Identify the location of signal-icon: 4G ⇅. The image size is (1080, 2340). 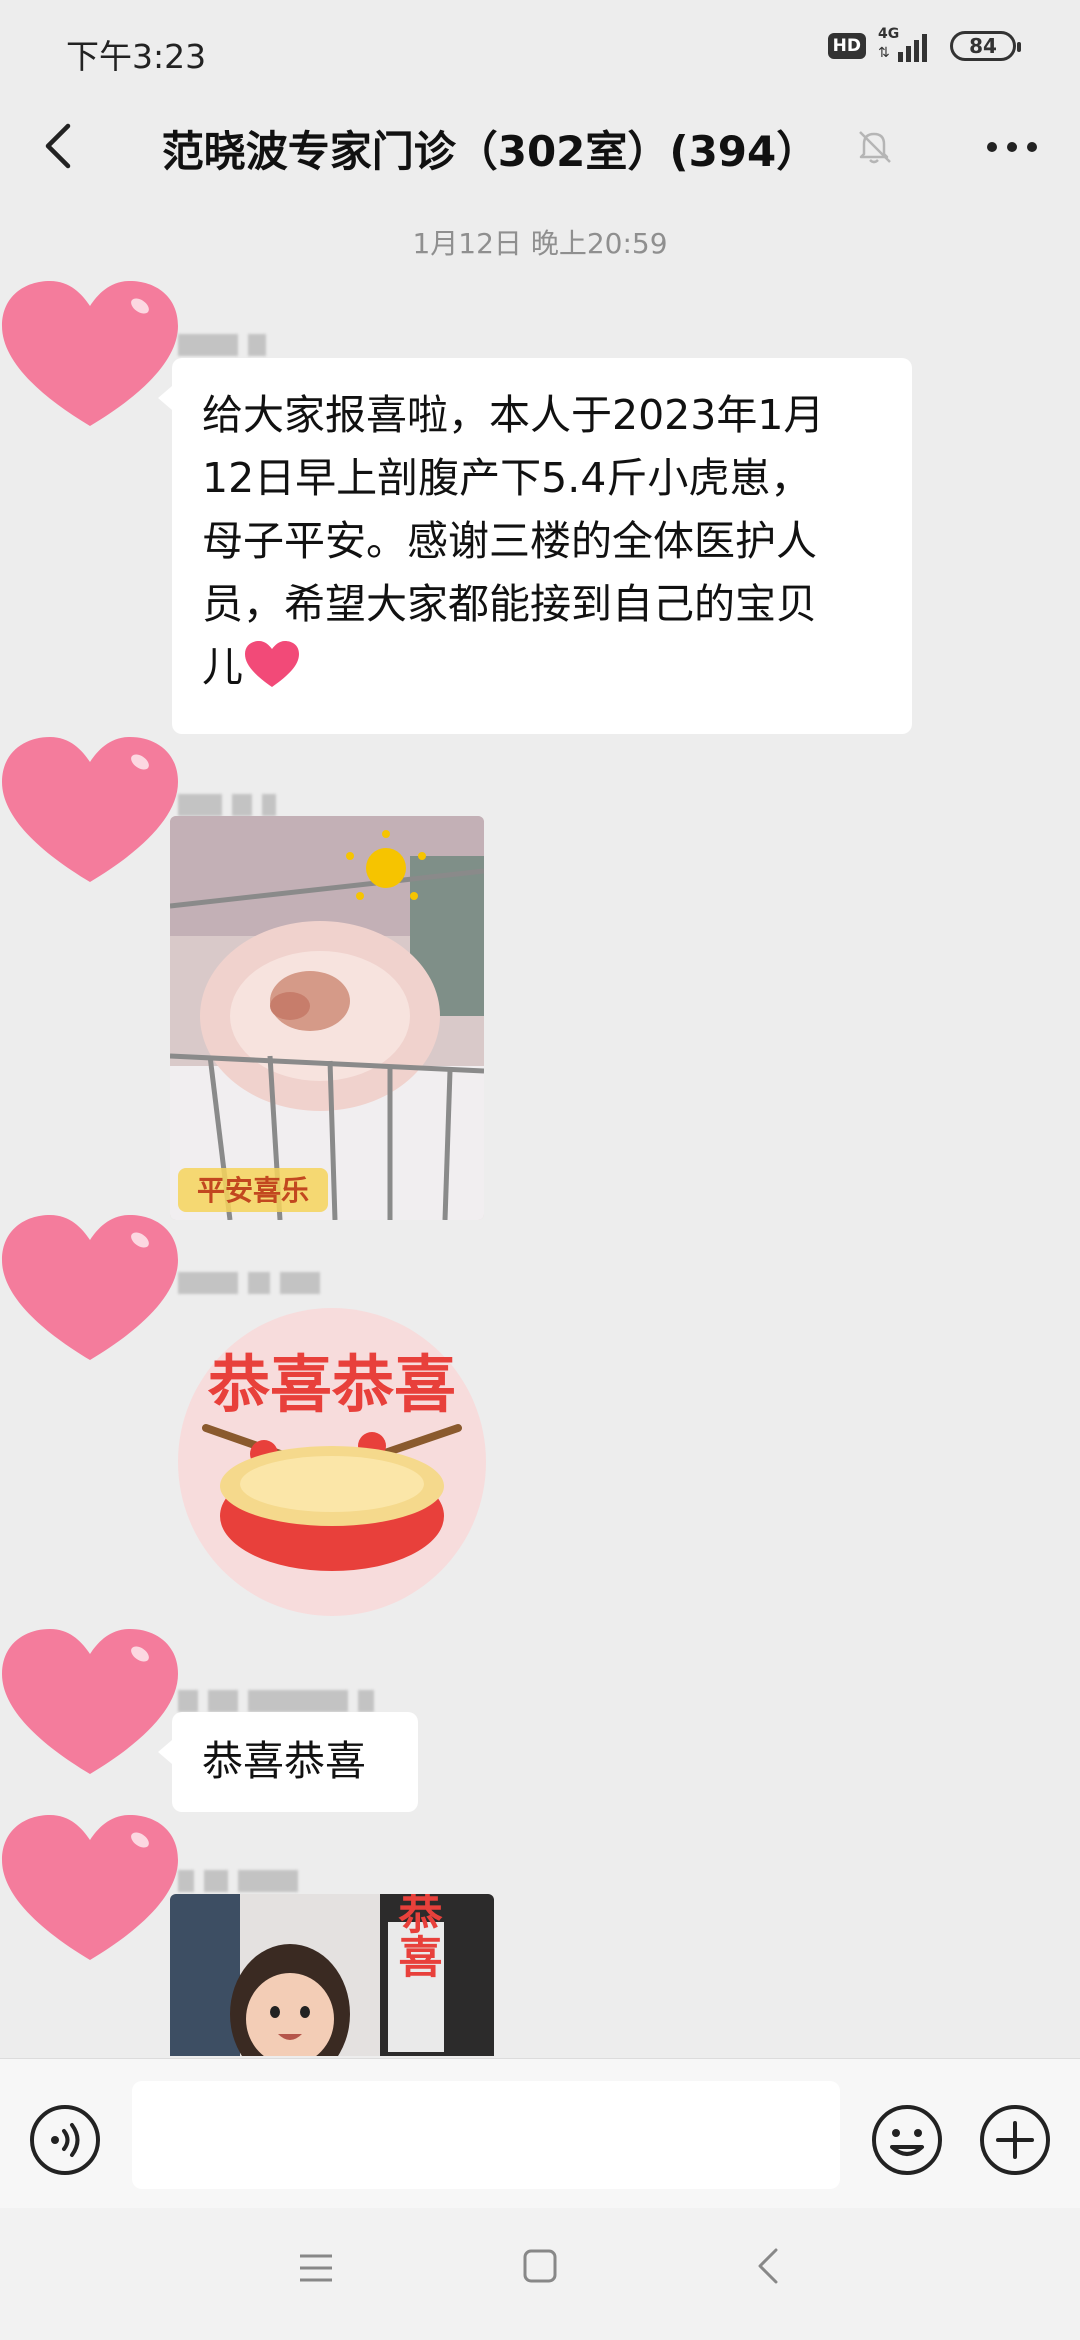
(908, 45).